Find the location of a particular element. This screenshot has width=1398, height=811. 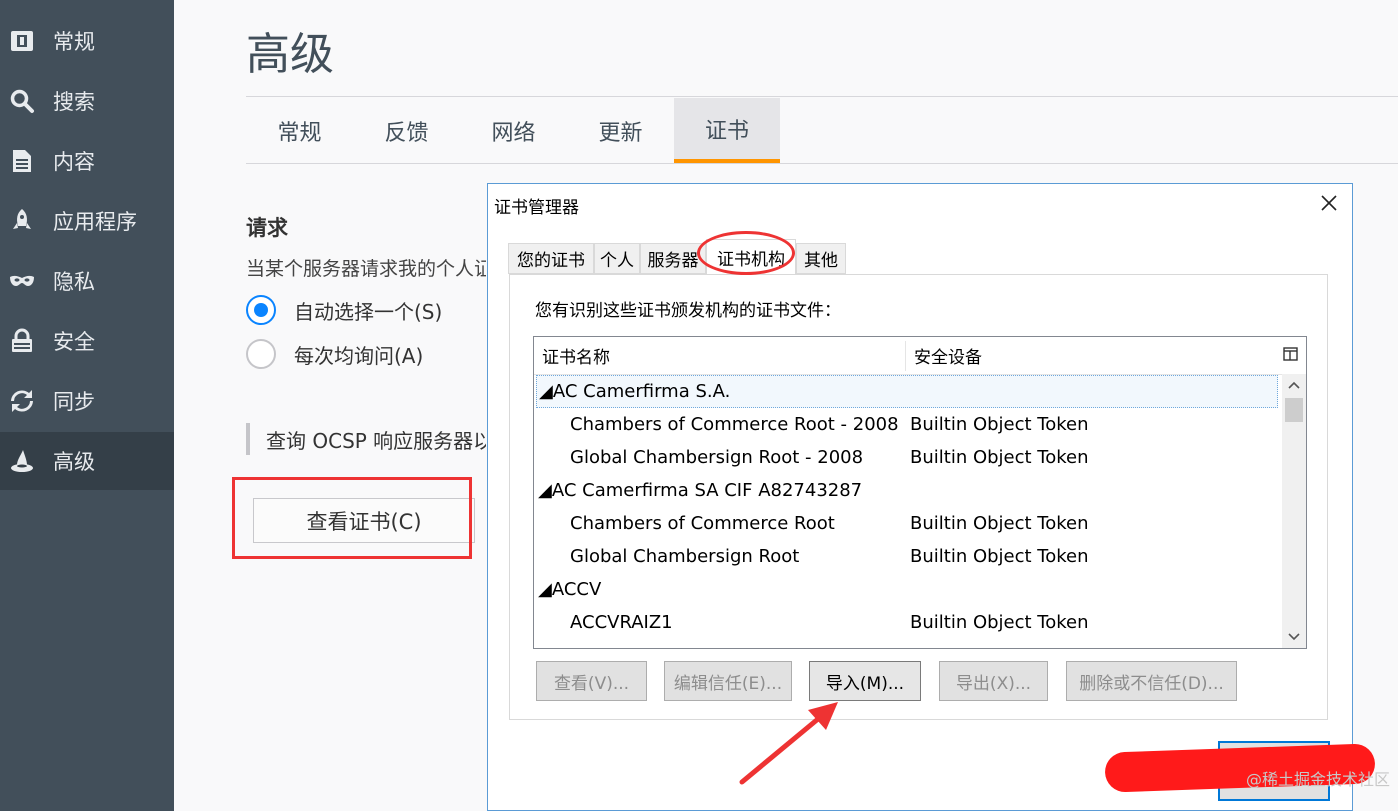

dialog-tab-servers: 服务器 is located at coordinates (673, 258).